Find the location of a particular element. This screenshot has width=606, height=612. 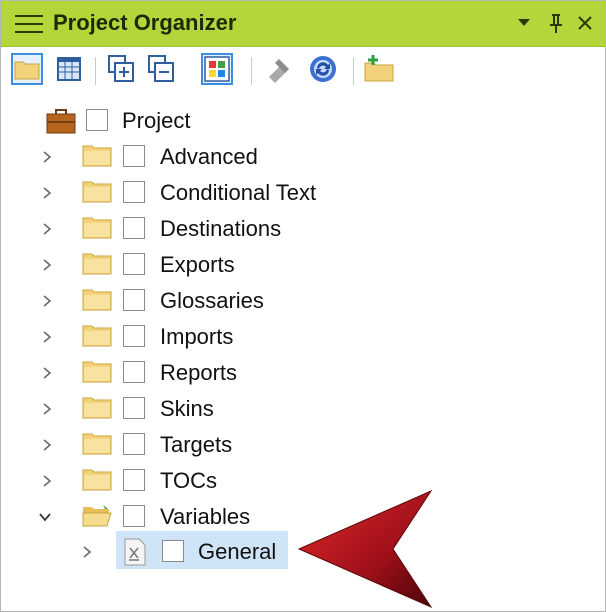

toolbar-bind-button is located at coordinates (279, 69).